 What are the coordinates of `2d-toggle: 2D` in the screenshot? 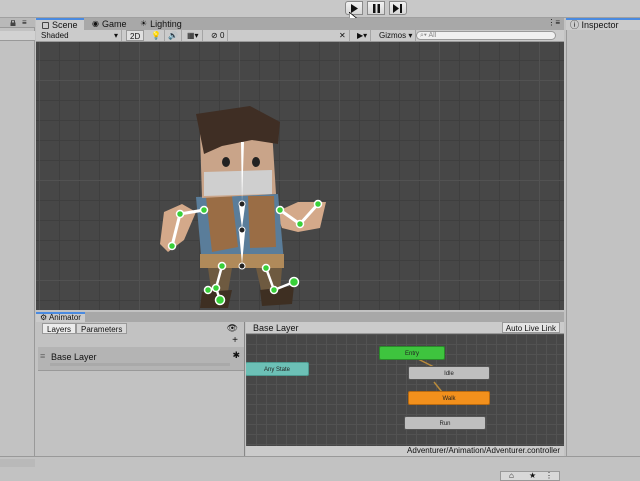 It's located at (135, 35).